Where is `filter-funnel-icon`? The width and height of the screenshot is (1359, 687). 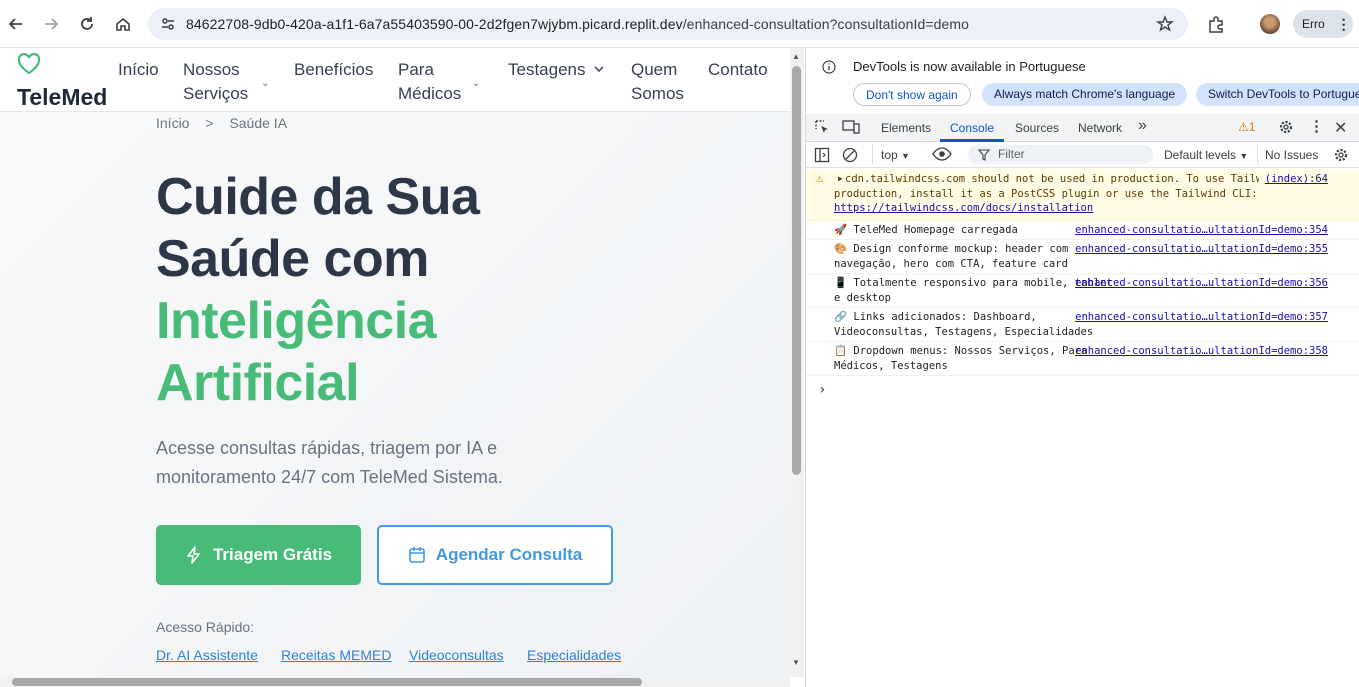 filter-funnel-icon is located at coordinates (984, 157).